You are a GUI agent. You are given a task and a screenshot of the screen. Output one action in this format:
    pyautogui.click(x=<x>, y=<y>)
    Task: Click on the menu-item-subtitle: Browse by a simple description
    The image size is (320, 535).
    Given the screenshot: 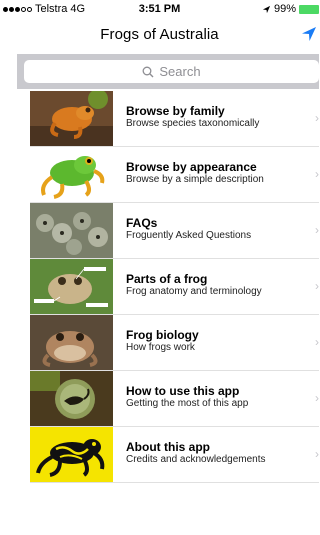 What is the action you would take?
    pyautogui.click(x=195, y=179)
    